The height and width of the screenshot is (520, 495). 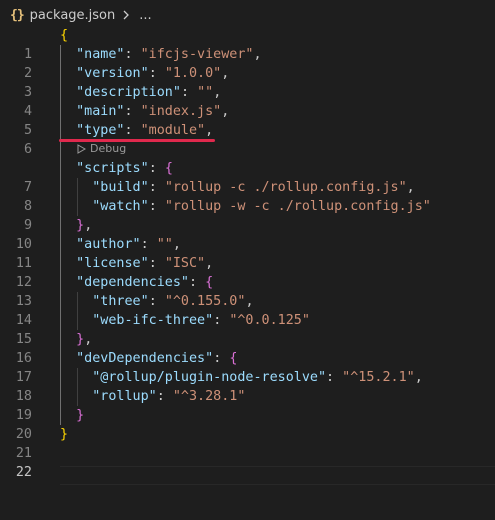 What do you see at coordinates (247, 272) in the screenshot?
I see `code-line: 12 "license": "ISC",` at bounding box center [247, 272].